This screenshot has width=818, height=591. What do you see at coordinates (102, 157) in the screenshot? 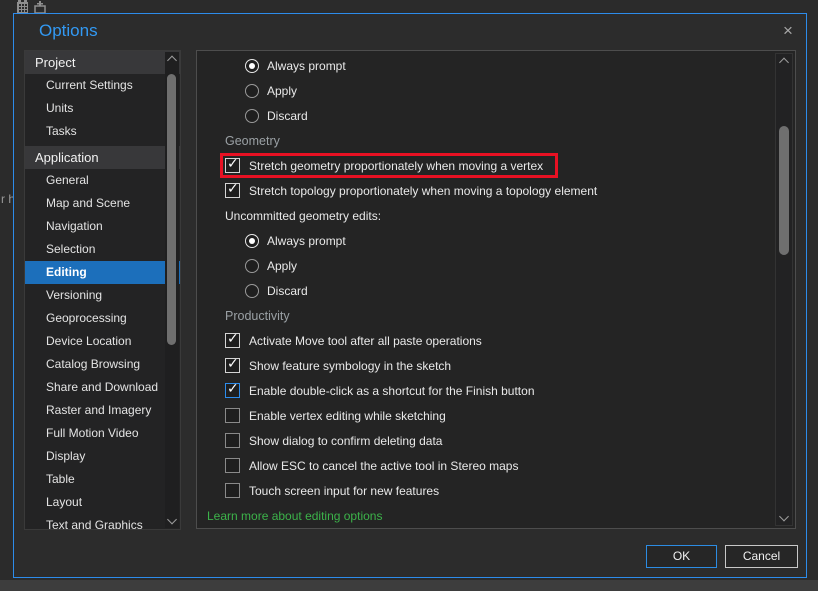
I see `sidebar-group-application: Application` at bounding box center [102, 157].